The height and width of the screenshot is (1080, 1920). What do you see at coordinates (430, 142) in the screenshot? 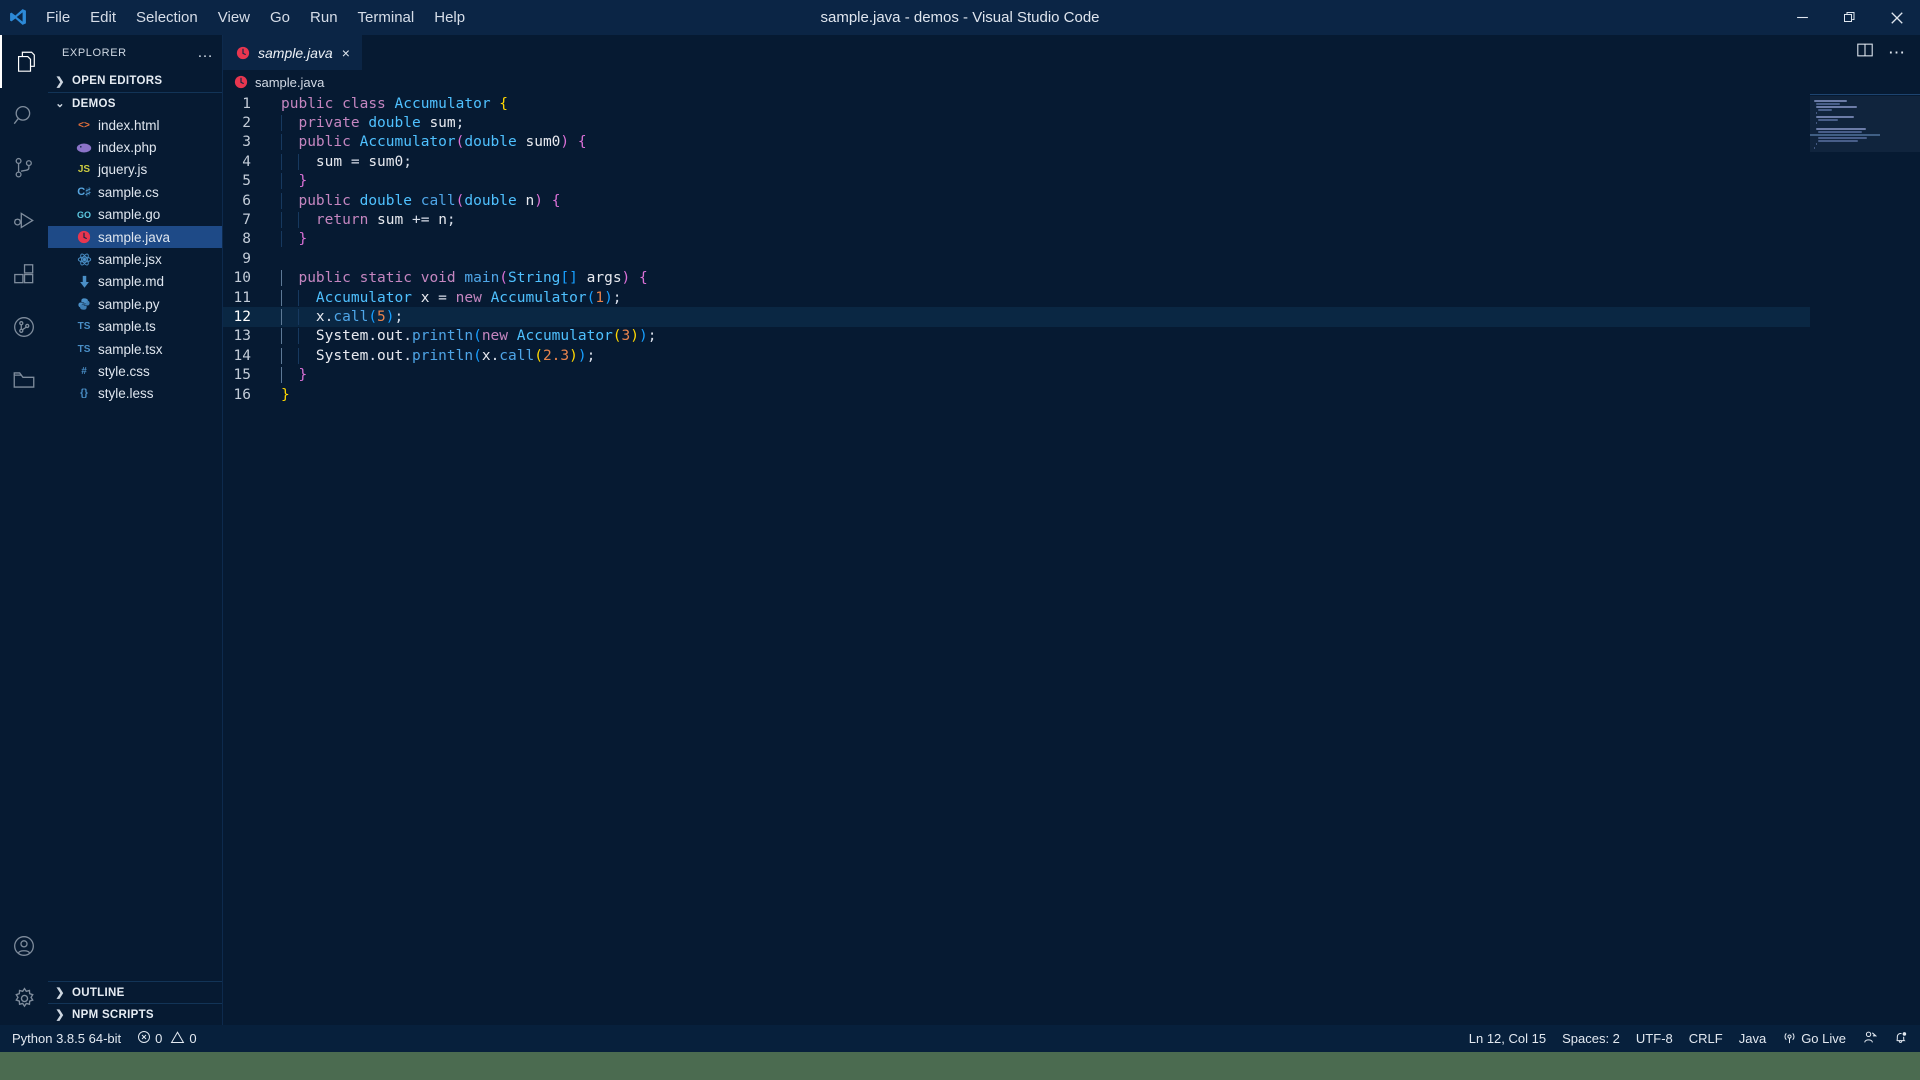
I see `line-content: public Accumulator(double sum0) {` at bounding box center [430, 142].